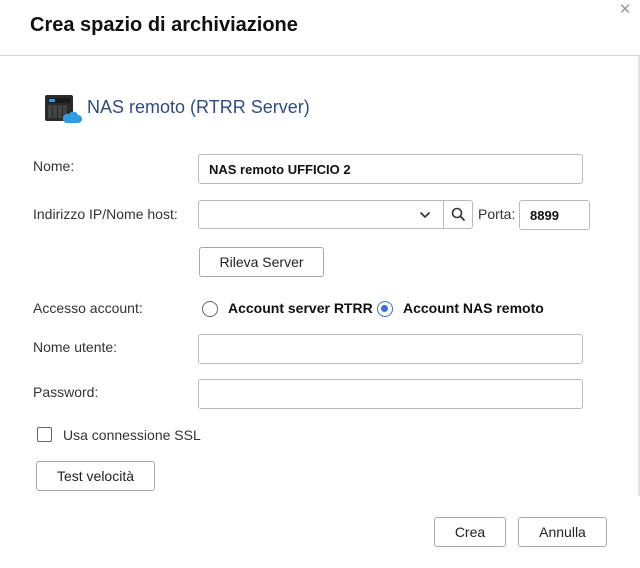 The width and height of the screenshot is (640, 568). What do you see at coordinates (390, 169) in the screenshot?
I see `name-field` at bounding box center [390, 169].